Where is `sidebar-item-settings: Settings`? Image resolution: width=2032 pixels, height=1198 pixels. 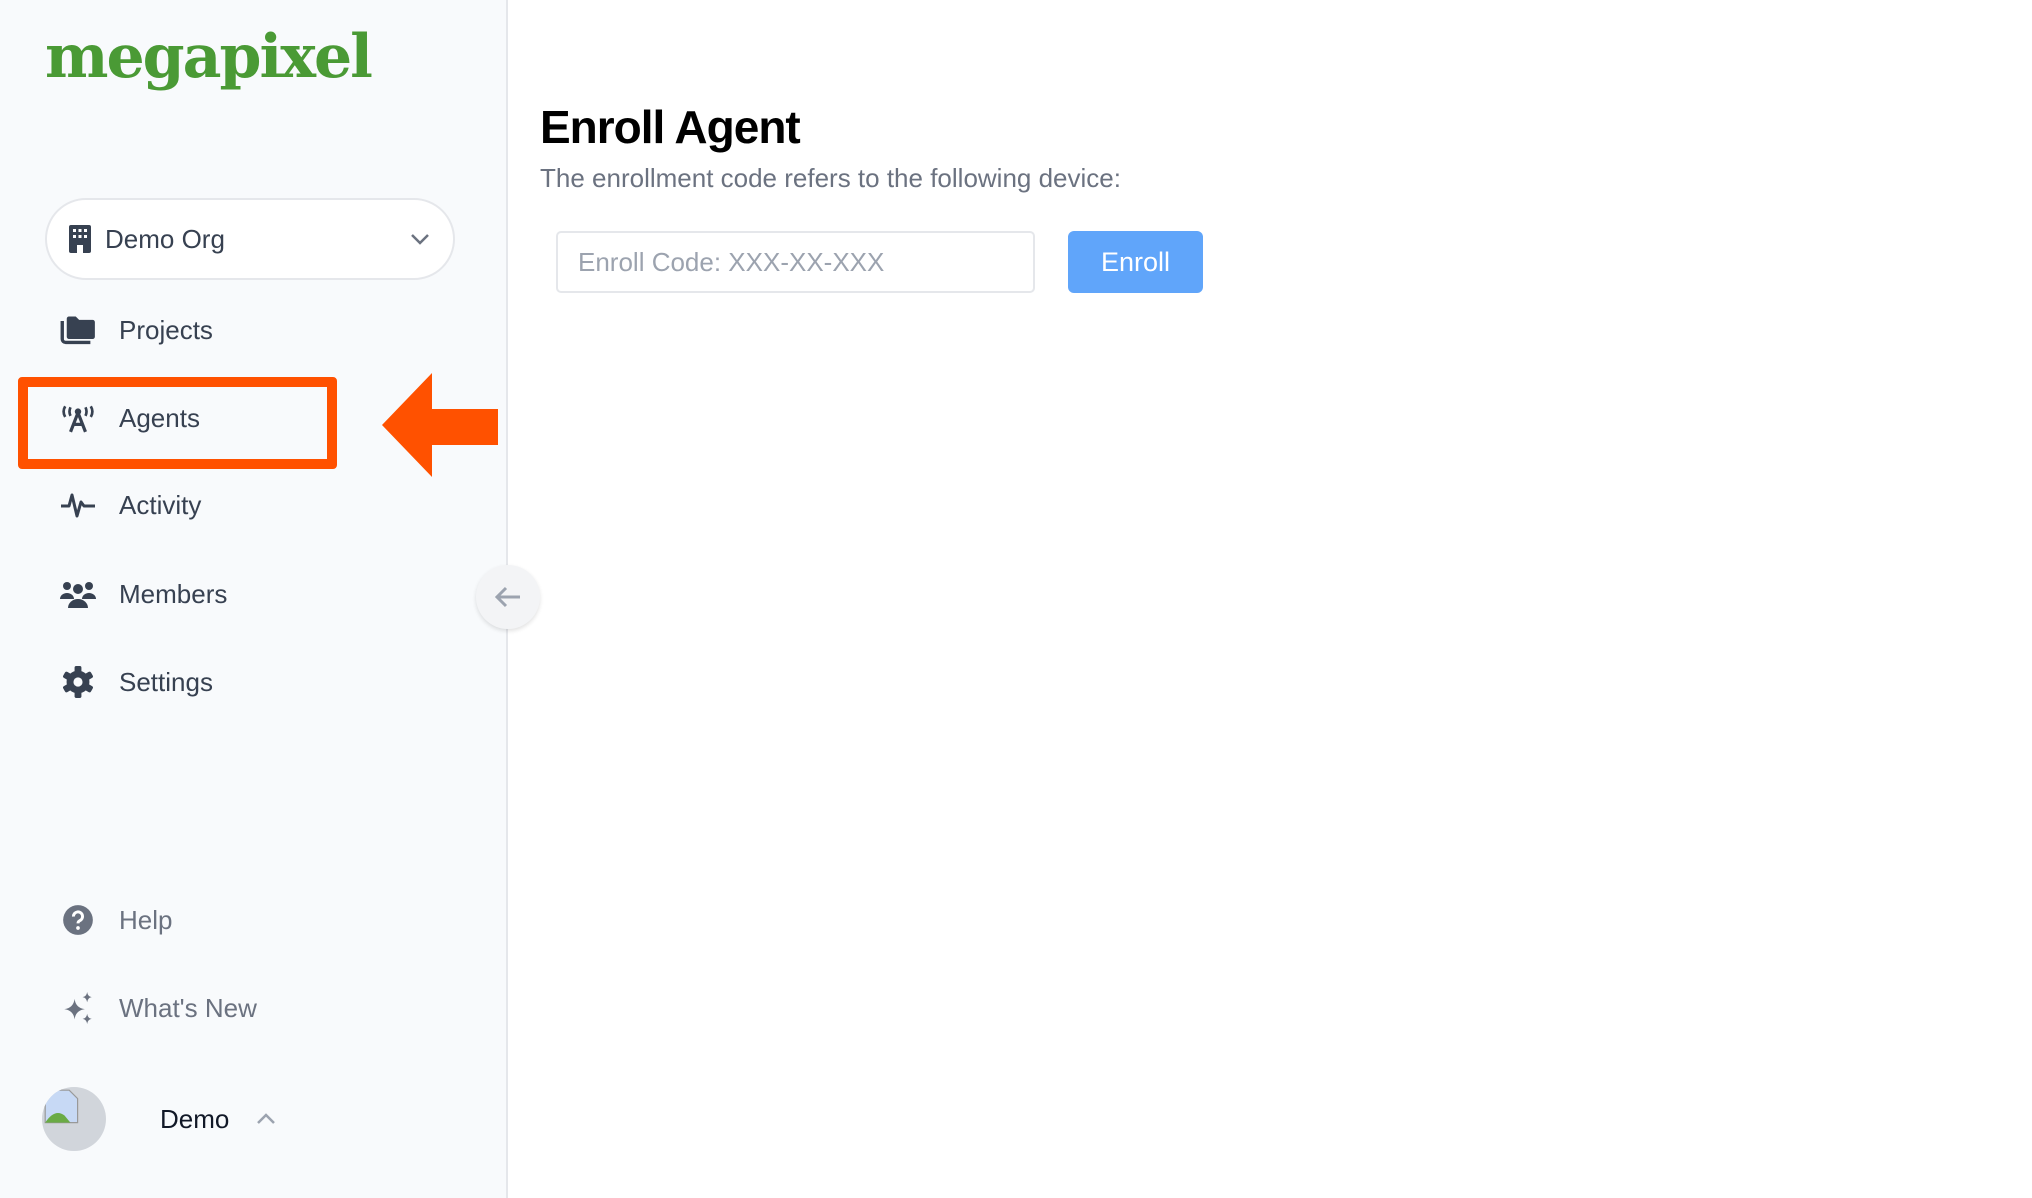
sidebar-item-settings: Settings is located at coordinates (136, 682).